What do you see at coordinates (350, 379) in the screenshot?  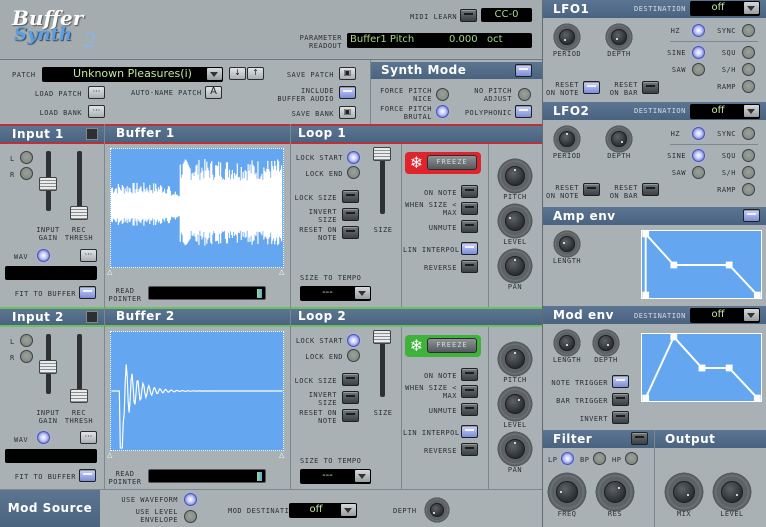 I see `loop-2-lock-size-toggle` at bounding box center [350, 379].